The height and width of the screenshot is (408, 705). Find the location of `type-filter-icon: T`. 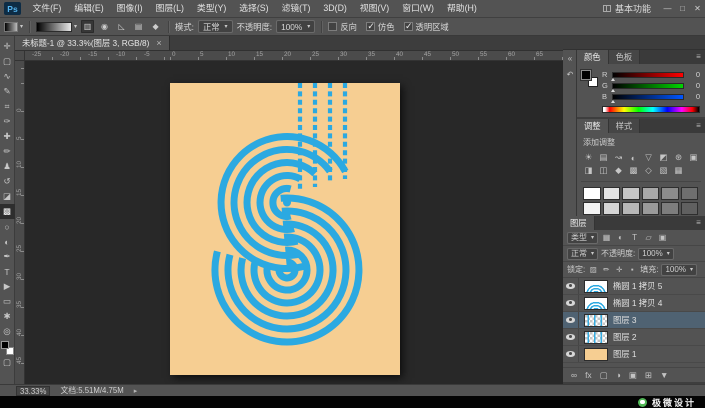

type-filter-icon: T is located at coordinates (634, 237).